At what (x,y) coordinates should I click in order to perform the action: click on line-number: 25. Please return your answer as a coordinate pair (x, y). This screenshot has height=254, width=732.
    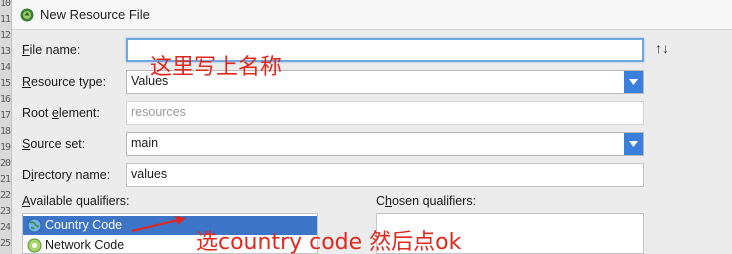
    Looking at the image, I should click on (5, 243).